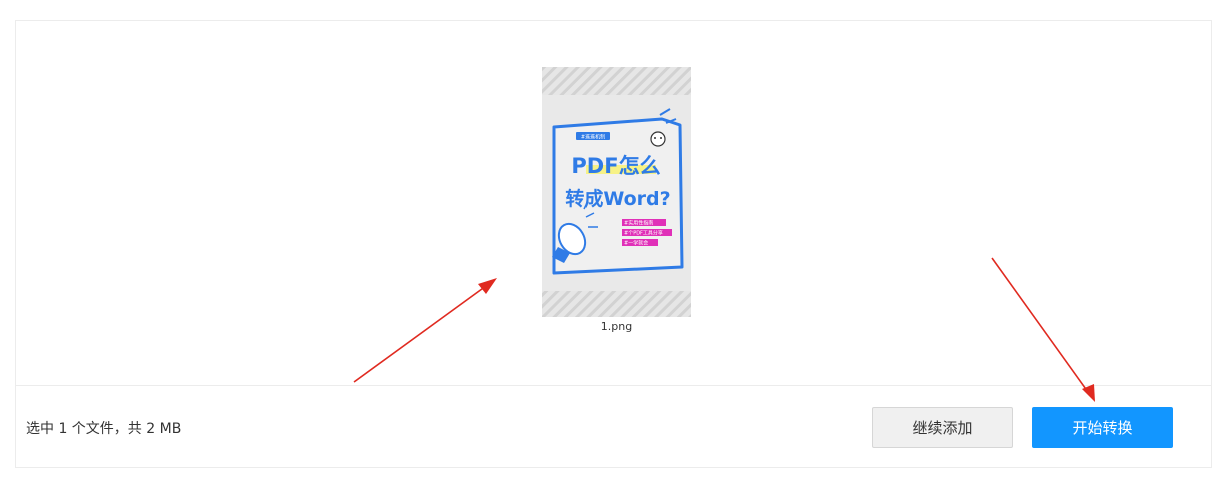 The image size is (1224, 479). Describe the element at coordinates (1102, 427) in the screenshot. I see `start-convert-button: 开始转换` at that location.